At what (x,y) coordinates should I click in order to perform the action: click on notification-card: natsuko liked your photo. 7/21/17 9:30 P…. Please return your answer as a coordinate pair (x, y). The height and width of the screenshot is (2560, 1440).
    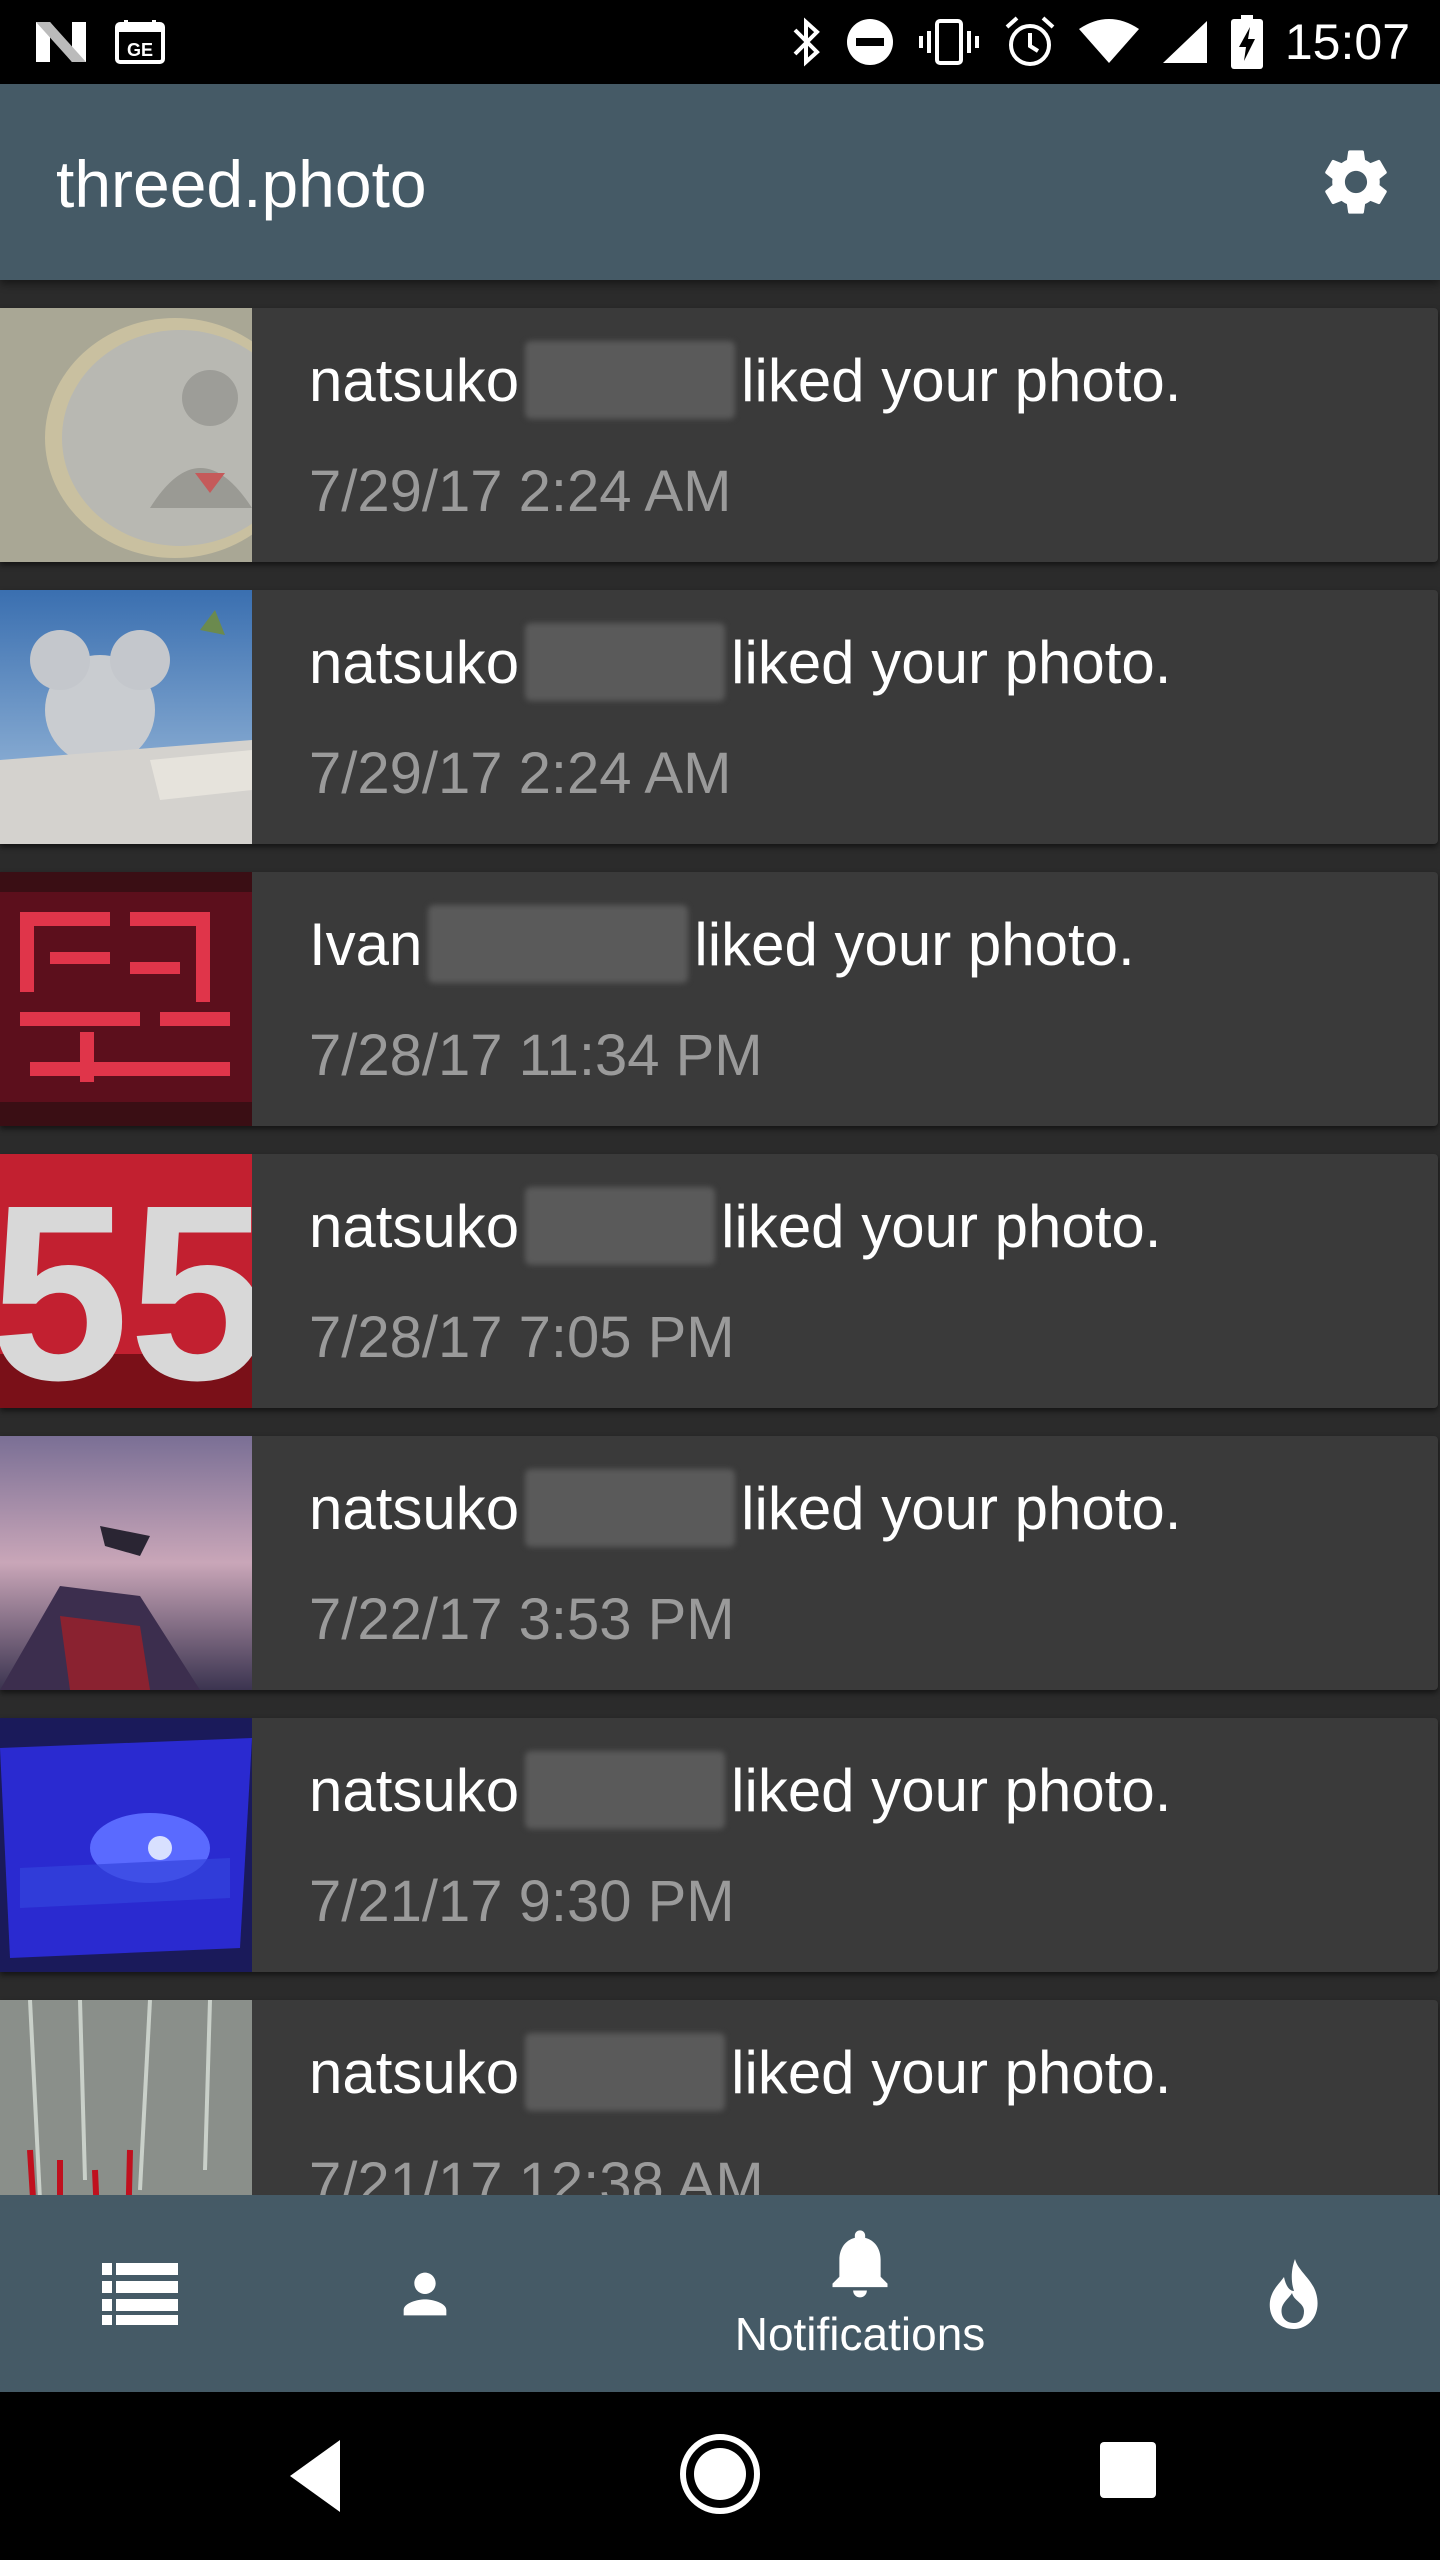
    Looking at the image, I should click on (719, 1845).